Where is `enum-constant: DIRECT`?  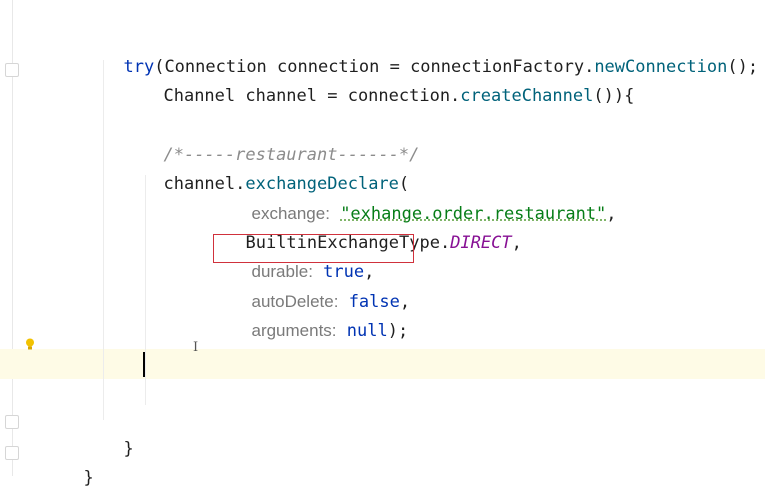
enum-constant: DIRECT is located at coordinates (481, 243).